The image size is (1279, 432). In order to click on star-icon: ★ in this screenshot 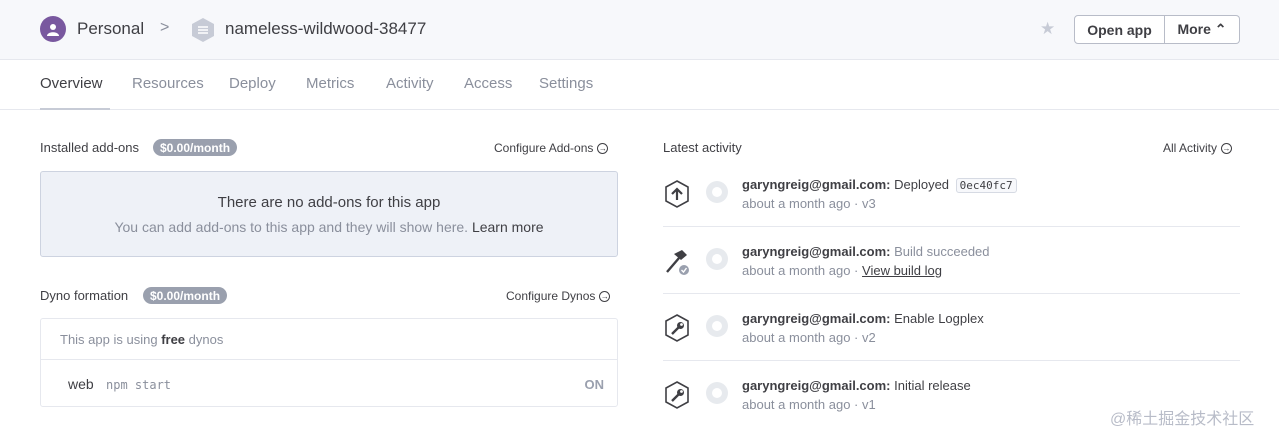, I will do `click(1047, 29)`.